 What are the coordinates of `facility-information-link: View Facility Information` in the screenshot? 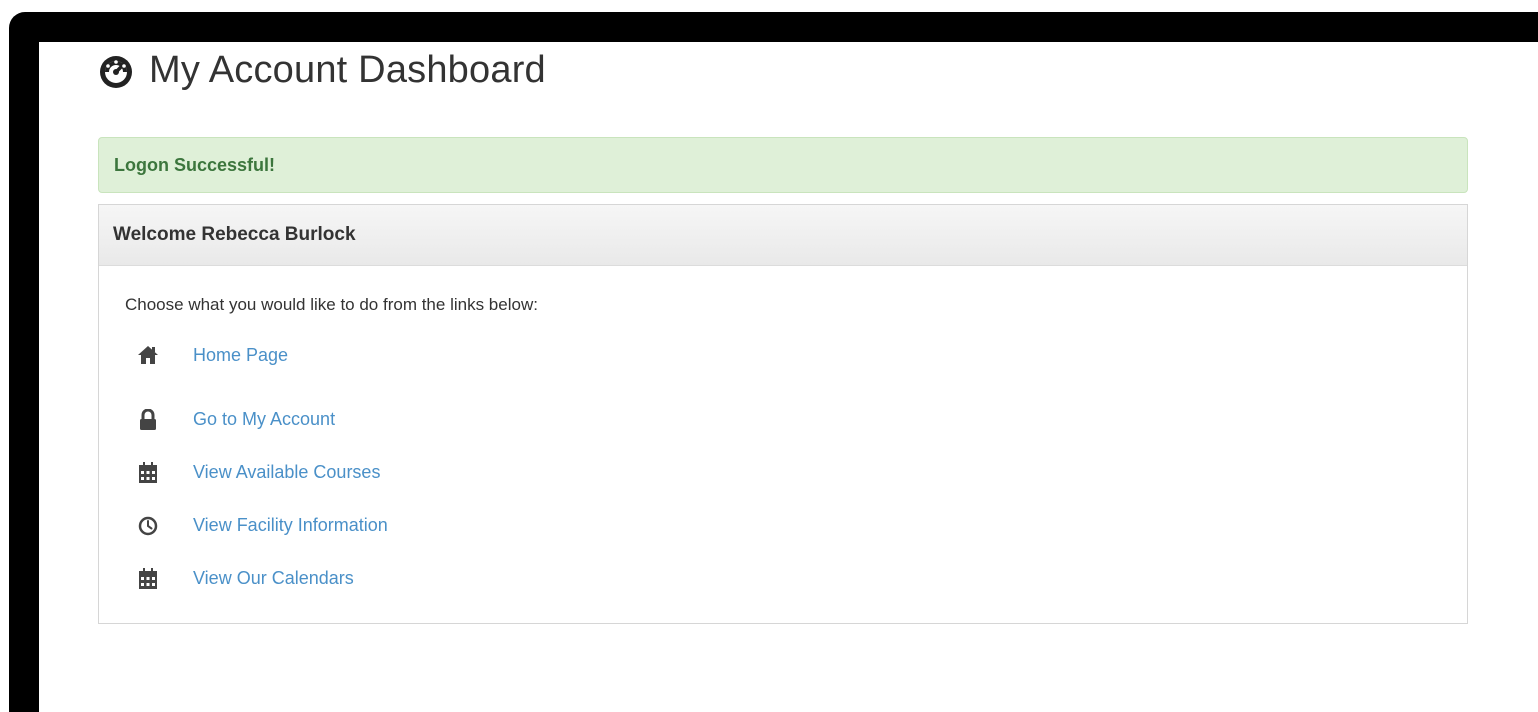 It's located at (290, 525).